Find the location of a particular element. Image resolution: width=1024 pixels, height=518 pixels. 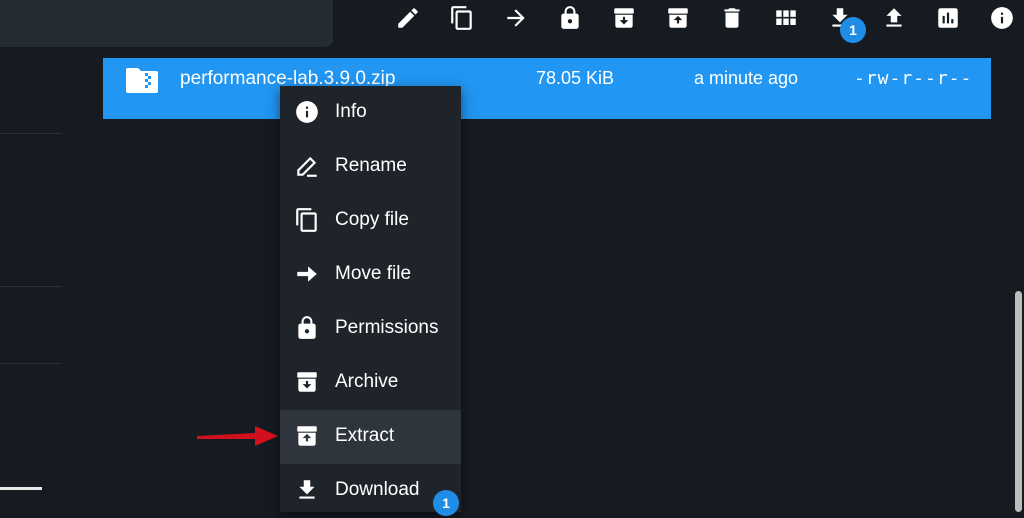

toolbar-info-button is located at coordinates (1002, 18).